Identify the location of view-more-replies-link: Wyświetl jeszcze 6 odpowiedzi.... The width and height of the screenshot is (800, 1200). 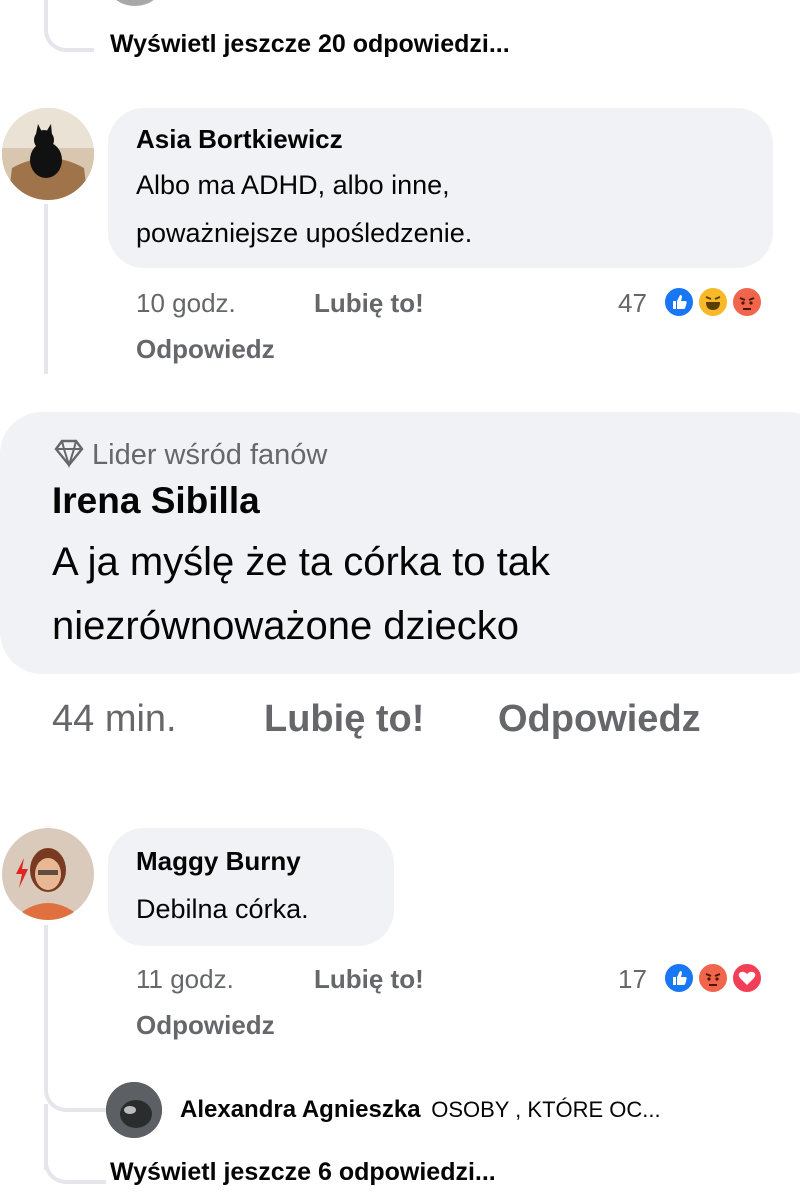
(303, 1172).